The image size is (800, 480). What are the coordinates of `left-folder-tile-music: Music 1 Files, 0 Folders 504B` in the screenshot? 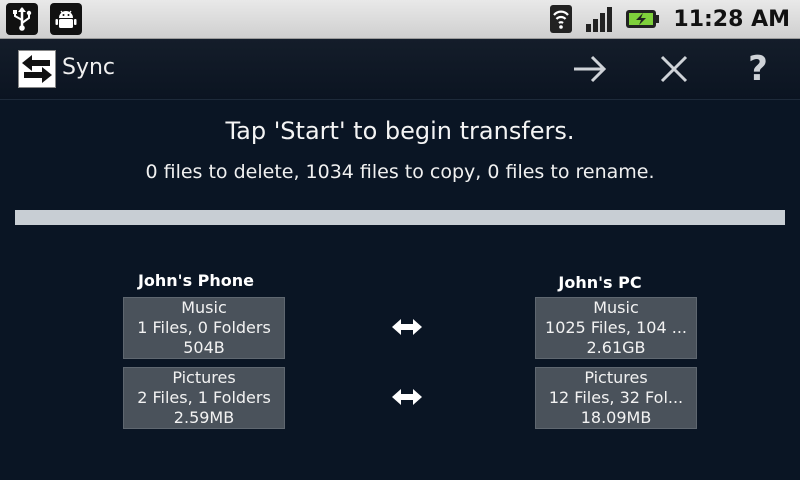 It's located at (204, 328).